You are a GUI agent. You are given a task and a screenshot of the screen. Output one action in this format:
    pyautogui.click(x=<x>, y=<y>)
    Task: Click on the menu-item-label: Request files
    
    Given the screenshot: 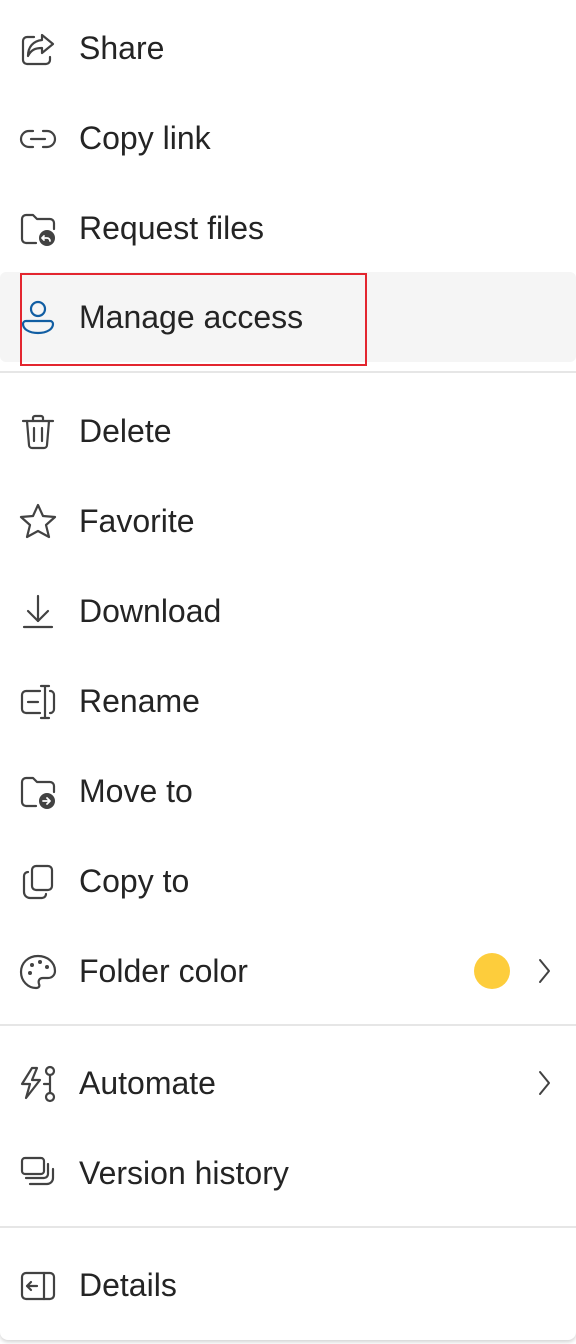 What is the action you would take?
    pyautogui.click(x=171, y=228)
    